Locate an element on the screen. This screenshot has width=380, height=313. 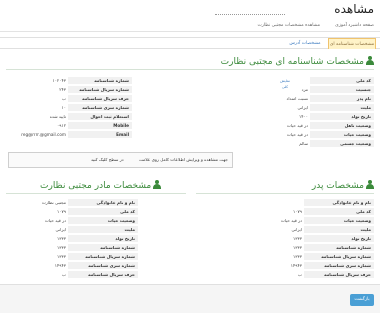
row-value: ۱۰۲۰۴۳ is located at coordinates (59, 80).